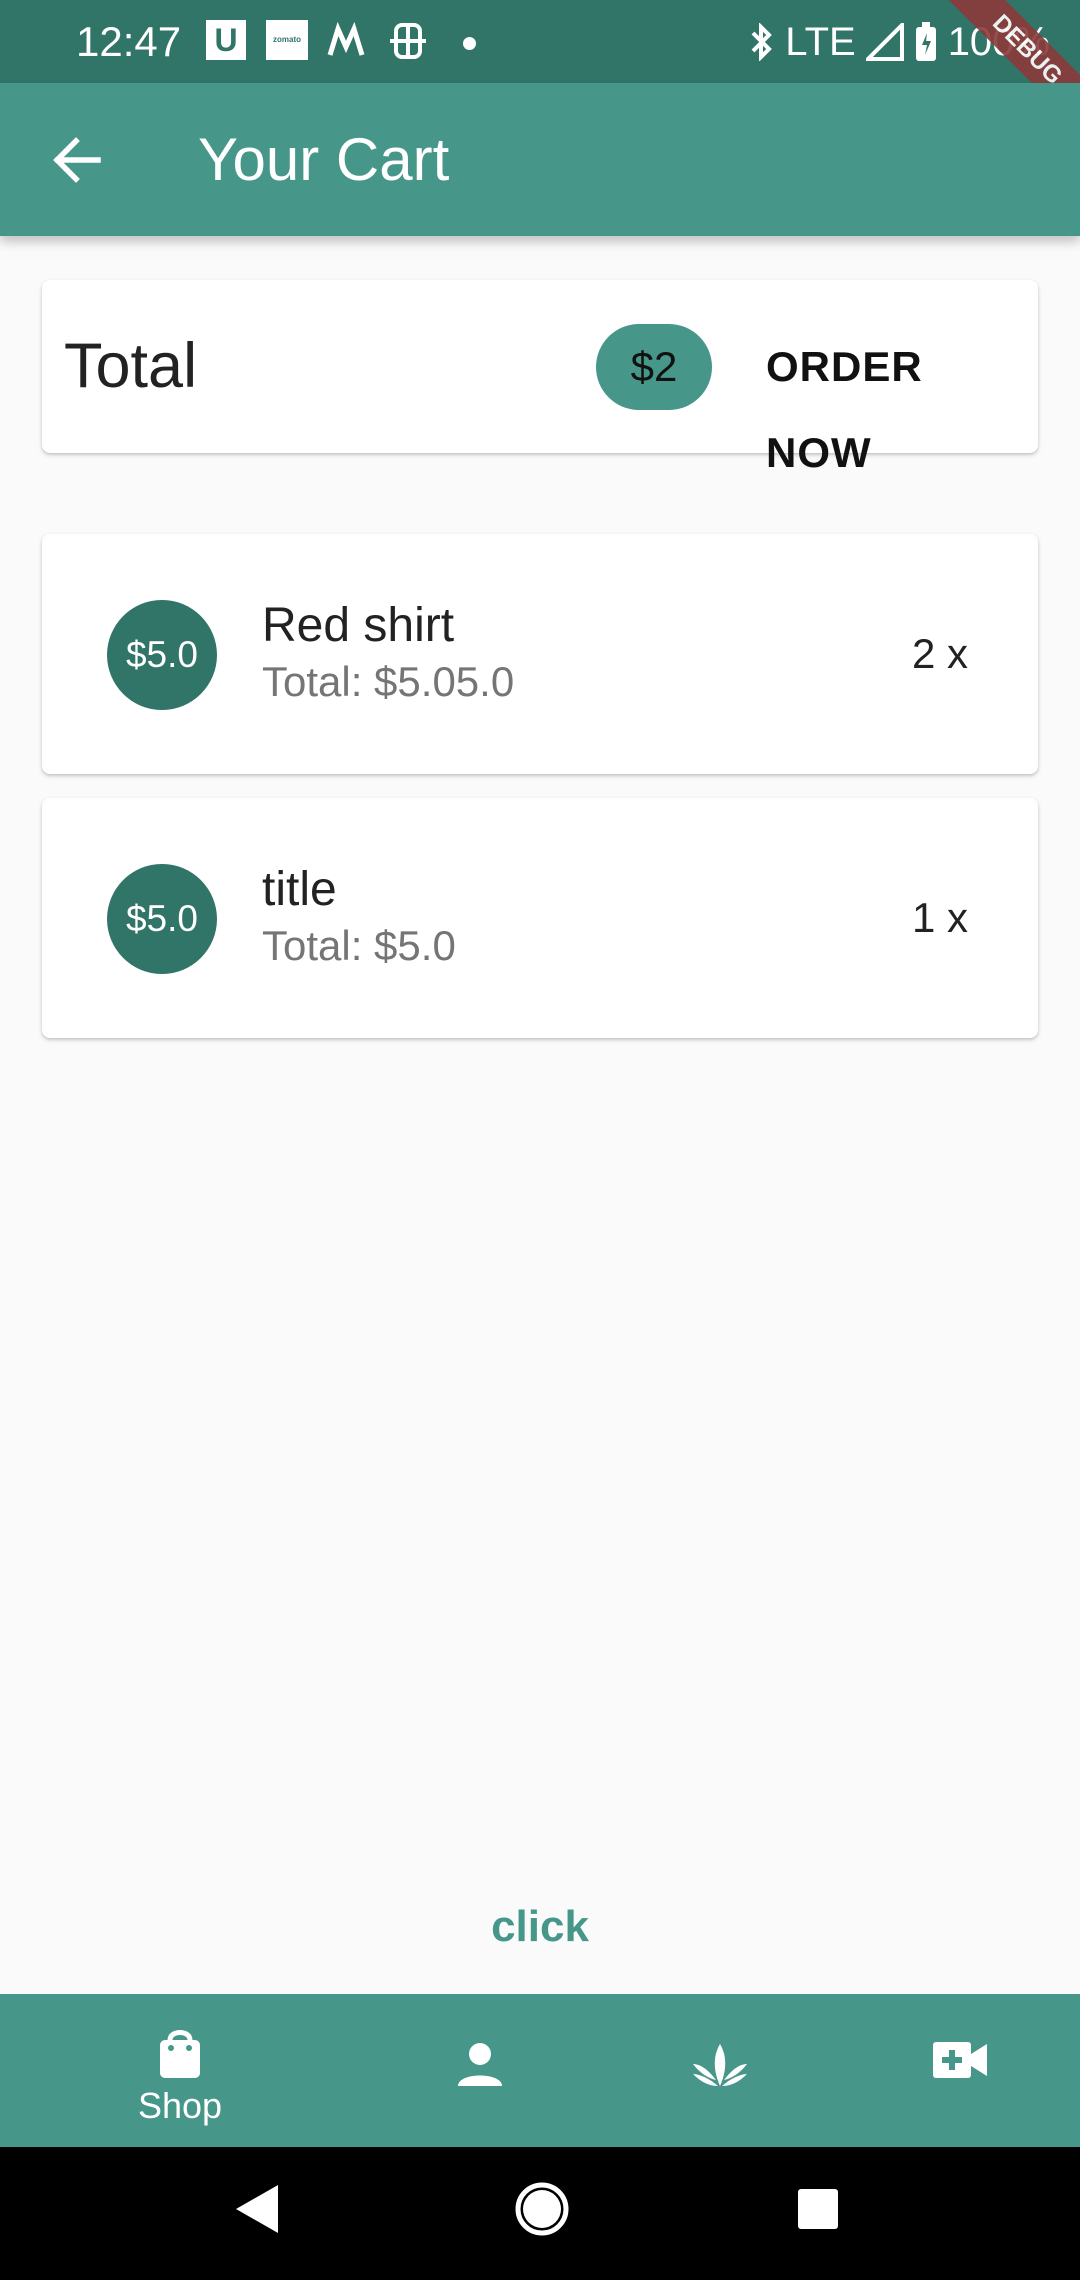  Describe the element at coordinates (358, 625) in the screenshot. I see `item-title: Red shirt` at that location.